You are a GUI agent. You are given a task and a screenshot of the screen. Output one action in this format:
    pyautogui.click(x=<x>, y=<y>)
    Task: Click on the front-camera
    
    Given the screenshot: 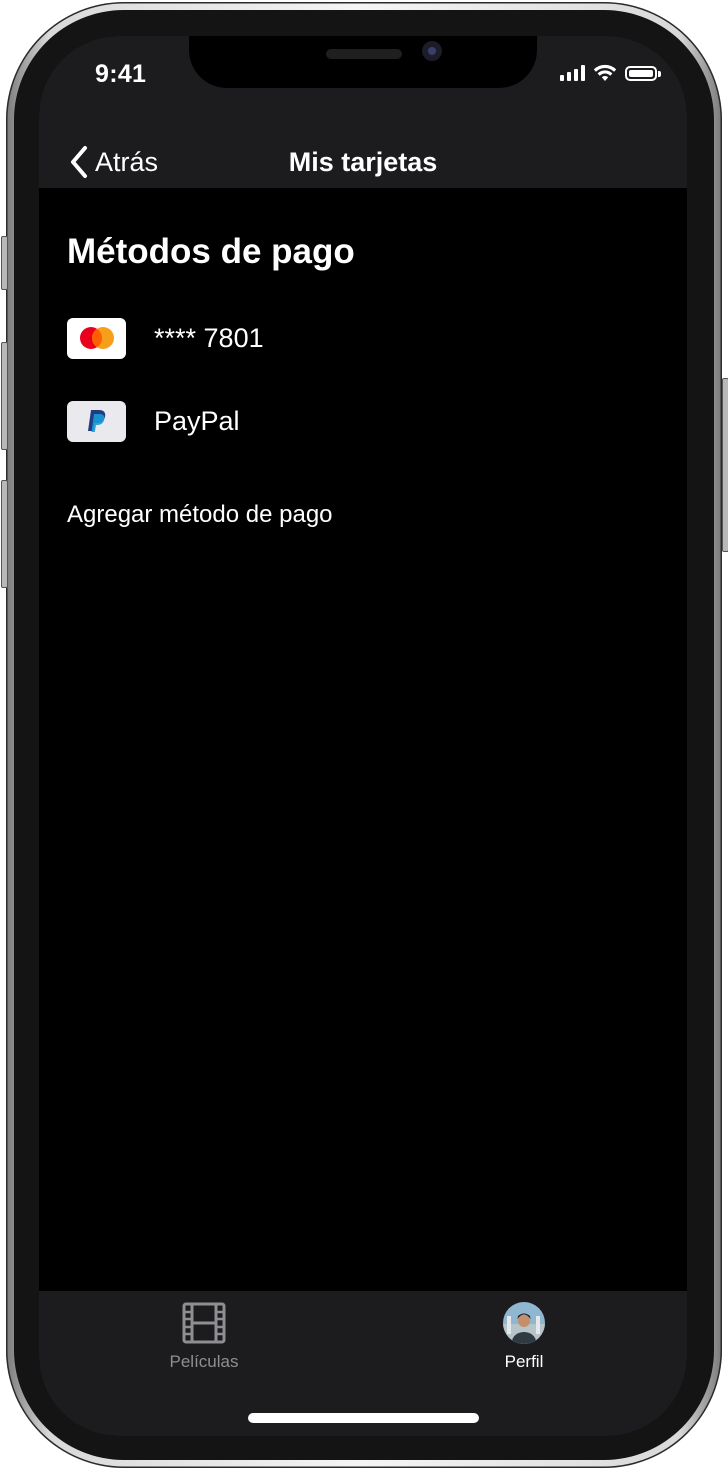 What is the action you would take?
    pyautogui.click(x=432, y=51)
    